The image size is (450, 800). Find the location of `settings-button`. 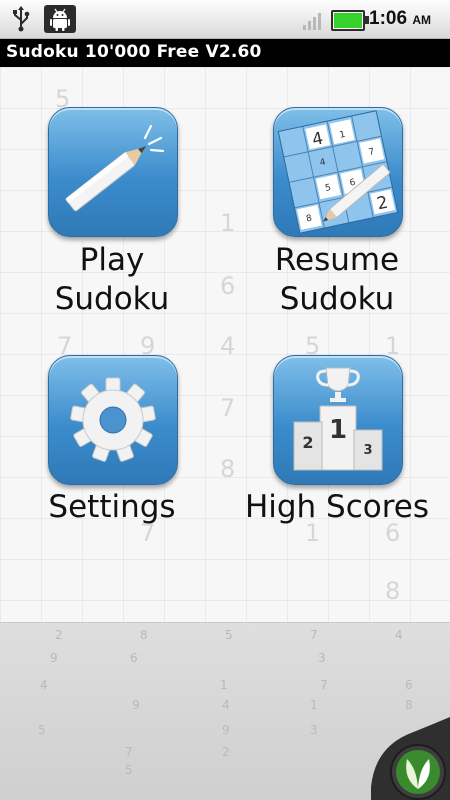

settings-button is located at coordinates (113, 420).